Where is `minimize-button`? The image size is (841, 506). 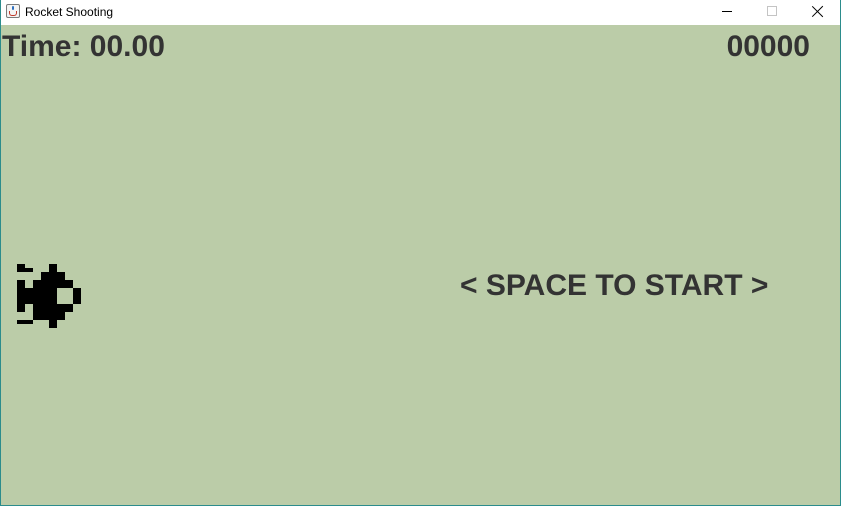
minimize-button is located at coordinates (727, 12).